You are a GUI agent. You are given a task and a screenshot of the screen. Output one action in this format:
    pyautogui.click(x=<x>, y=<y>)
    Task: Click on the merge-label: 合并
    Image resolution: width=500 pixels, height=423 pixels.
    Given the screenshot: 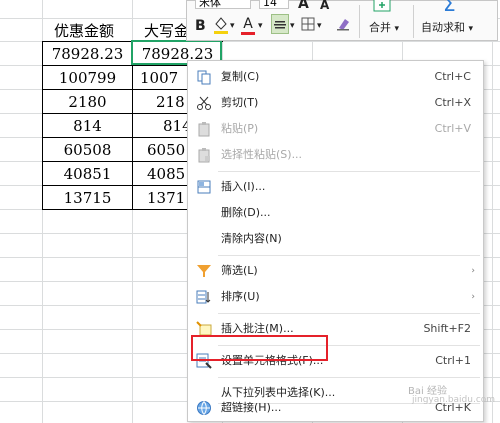 What is the action you would take?
    pyautogui.click(x=380, y=27)
    